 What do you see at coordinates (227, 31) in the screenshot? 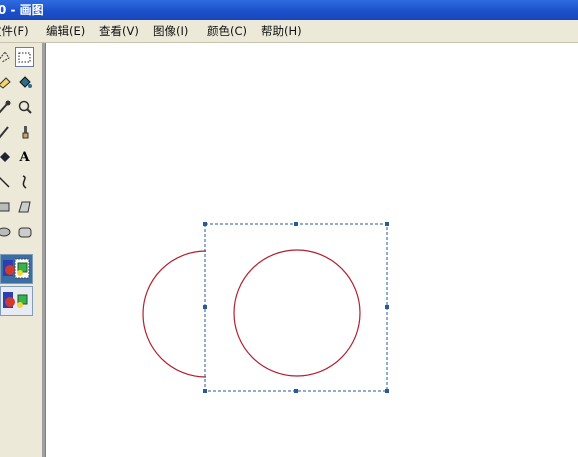
I see `menu-color: 颜色(C)` at bounding box center [227, 31].